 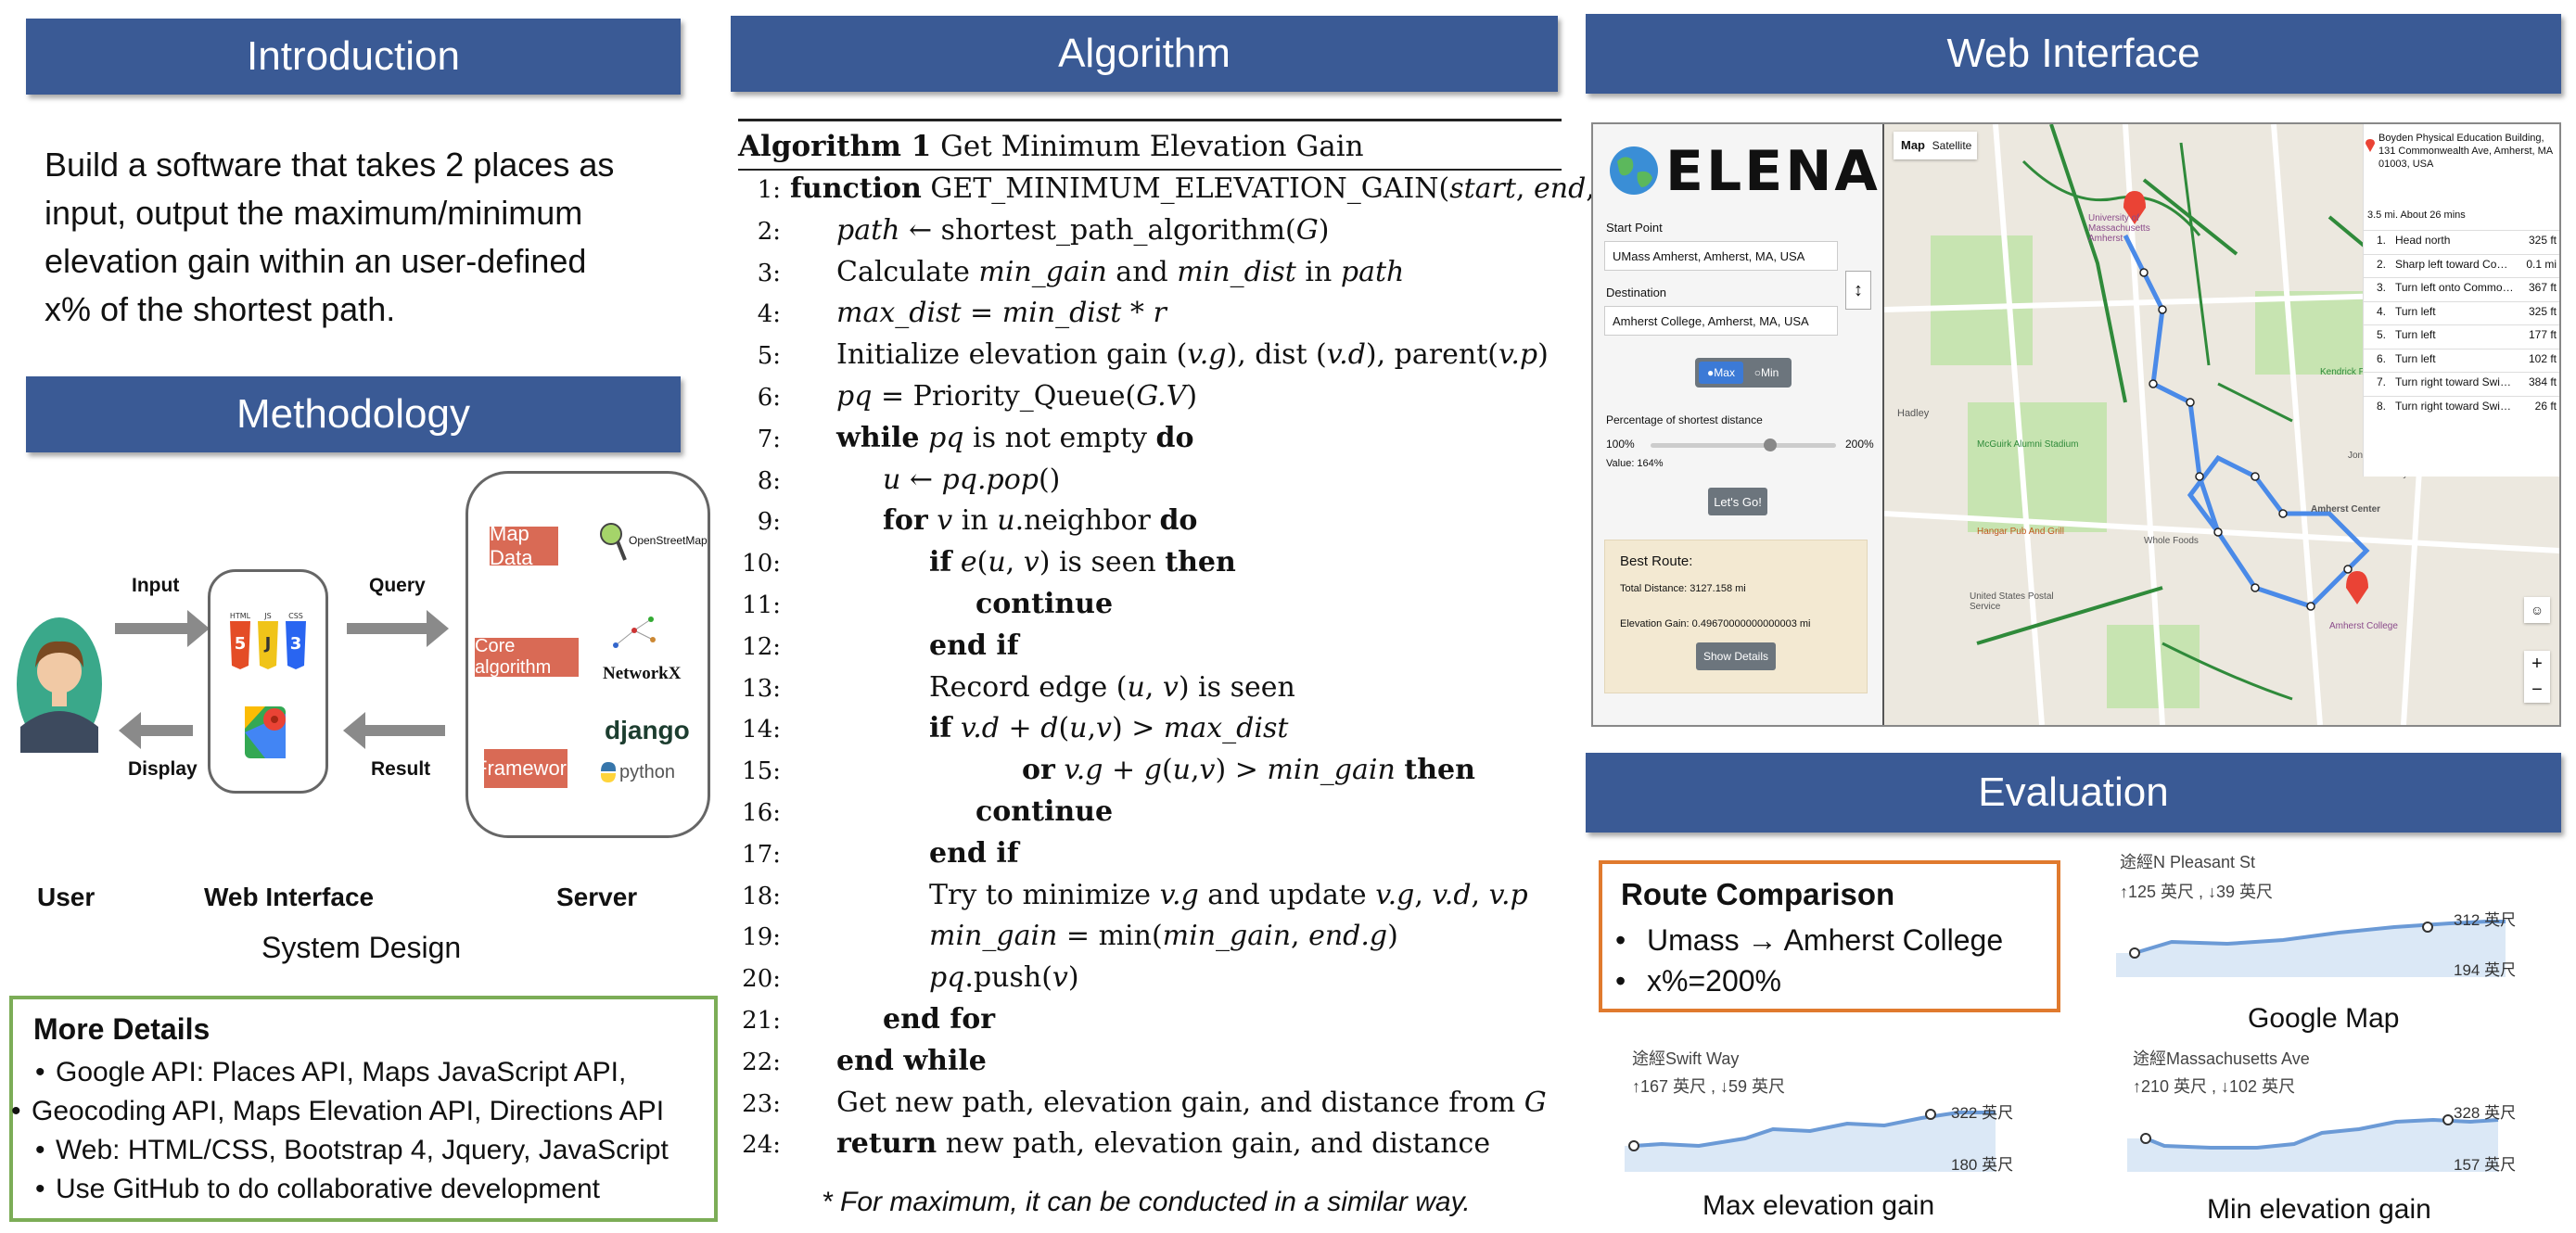 I want to click on svg-text: 5, so click(x=241, y=644).